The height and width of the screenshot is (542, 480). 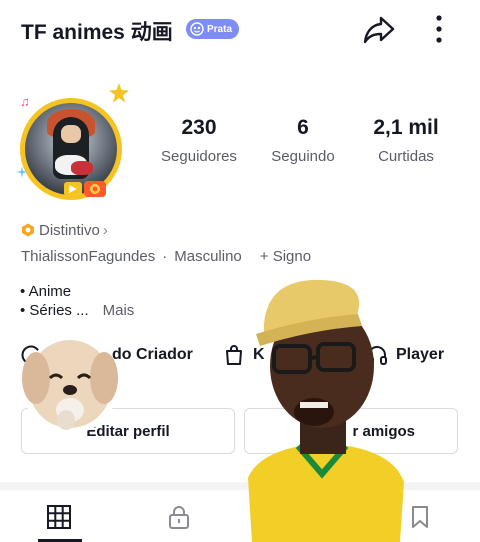 I want to click on more-options-icon, so click(x=439, y=29).